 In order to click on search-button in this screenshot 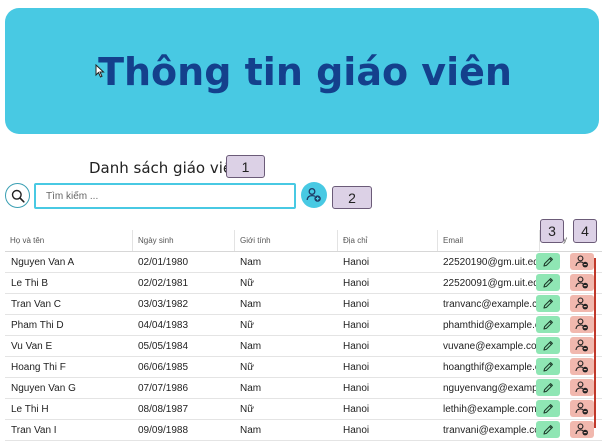, I will do `click(17, 195)`.